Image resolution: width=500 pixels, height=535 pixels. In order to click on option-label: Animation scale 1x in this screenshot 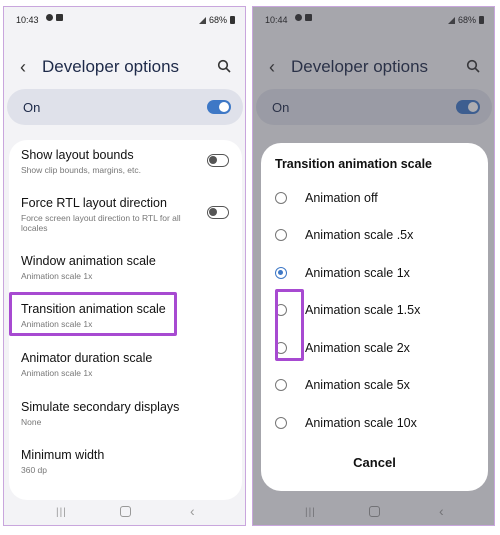, I will do `click(357, 273)`.